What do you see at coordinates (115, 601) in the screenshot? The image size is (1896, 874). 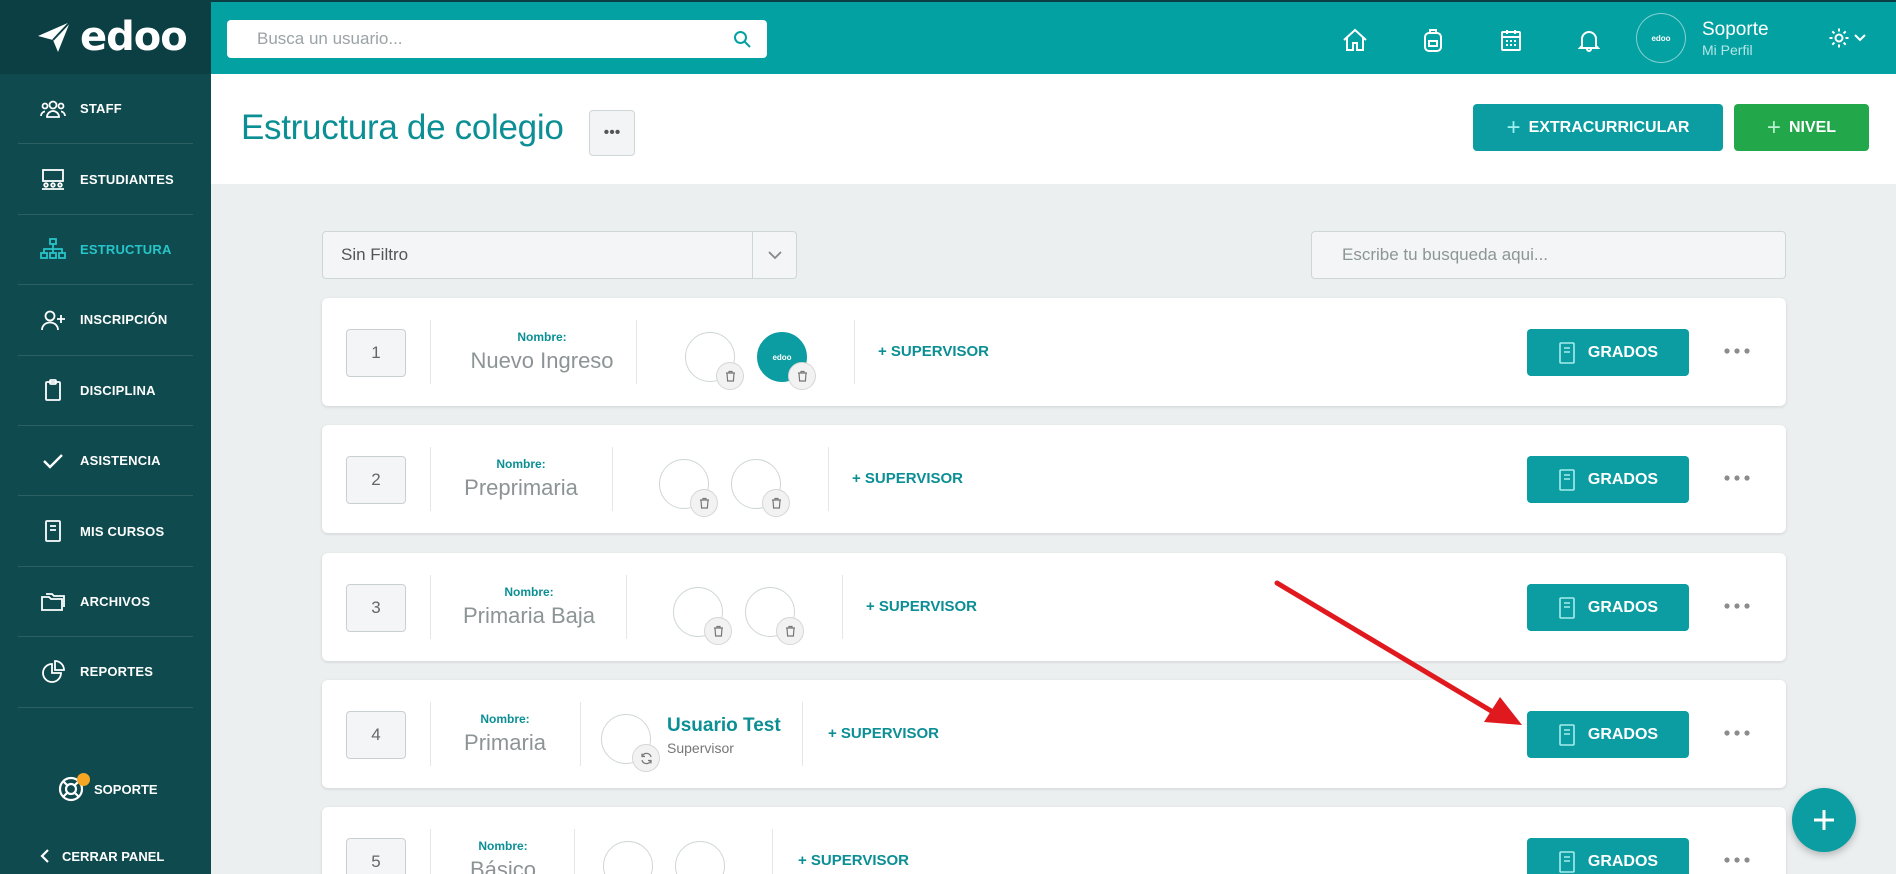 I see `sidebar-item-label: ARCHIVOS` at bounding box center [115, 601].